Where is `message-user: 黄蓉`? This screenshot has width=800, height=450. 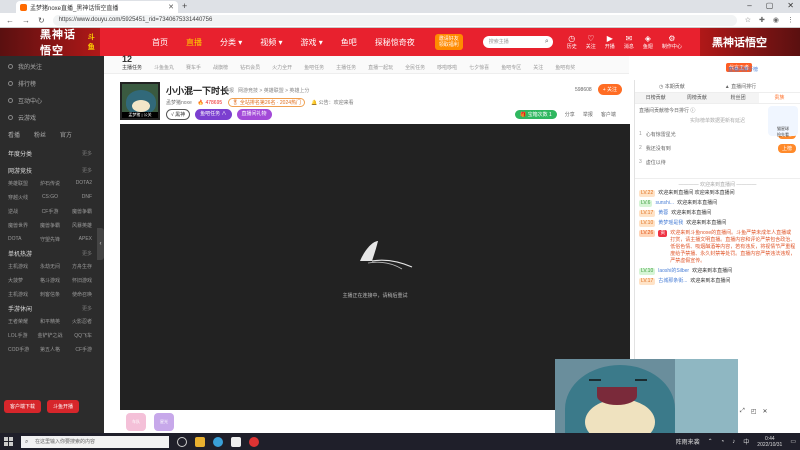 message-user: 黄蓉 is located at coordinates (663, 213).